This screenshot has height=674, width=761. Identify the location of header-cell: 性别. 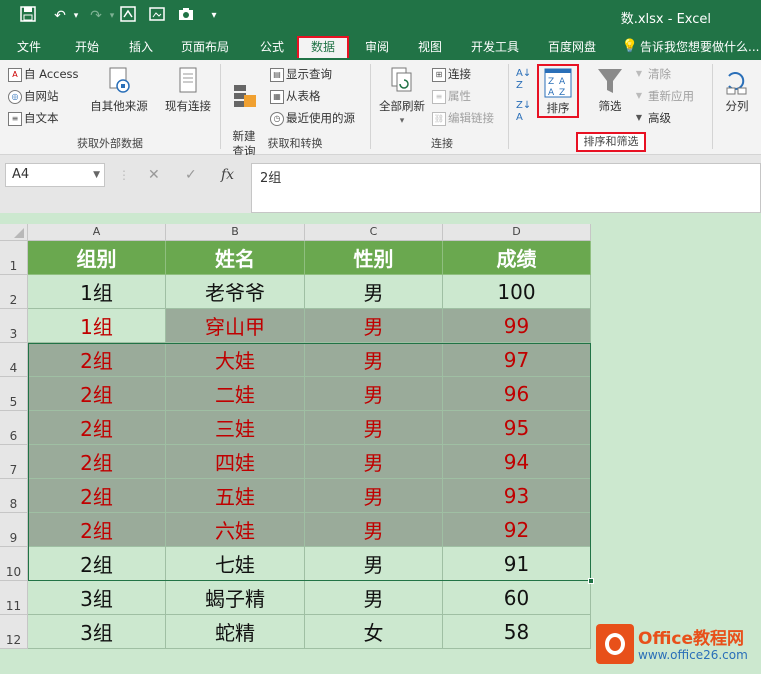
(374, 258).